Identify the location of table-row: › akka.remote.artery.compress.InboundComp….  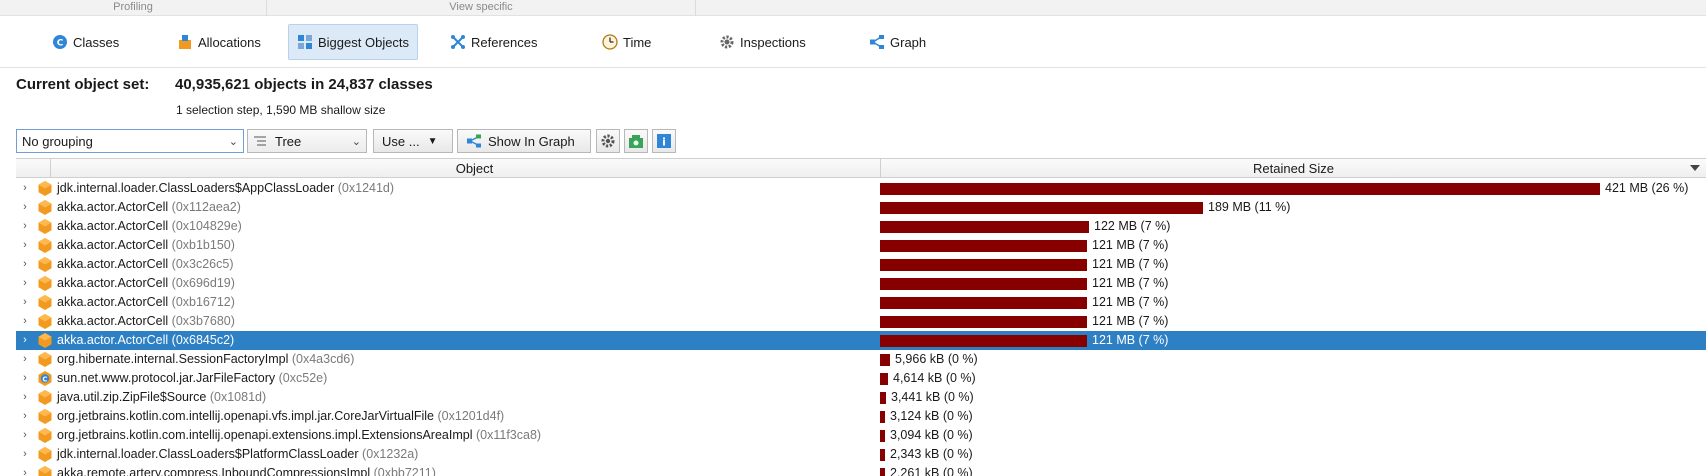
(861, 470).